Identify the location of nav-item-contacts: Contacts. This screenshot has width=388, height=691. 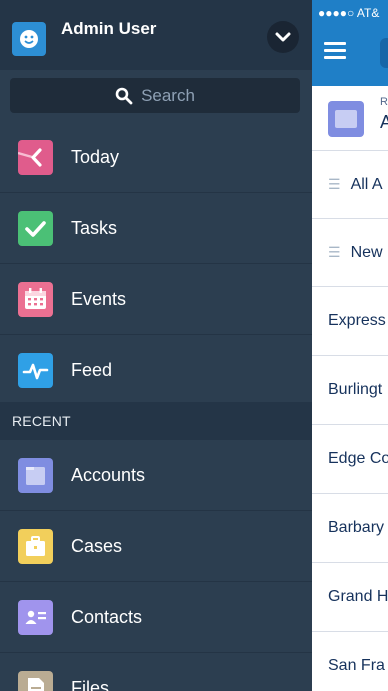
(156, 617).